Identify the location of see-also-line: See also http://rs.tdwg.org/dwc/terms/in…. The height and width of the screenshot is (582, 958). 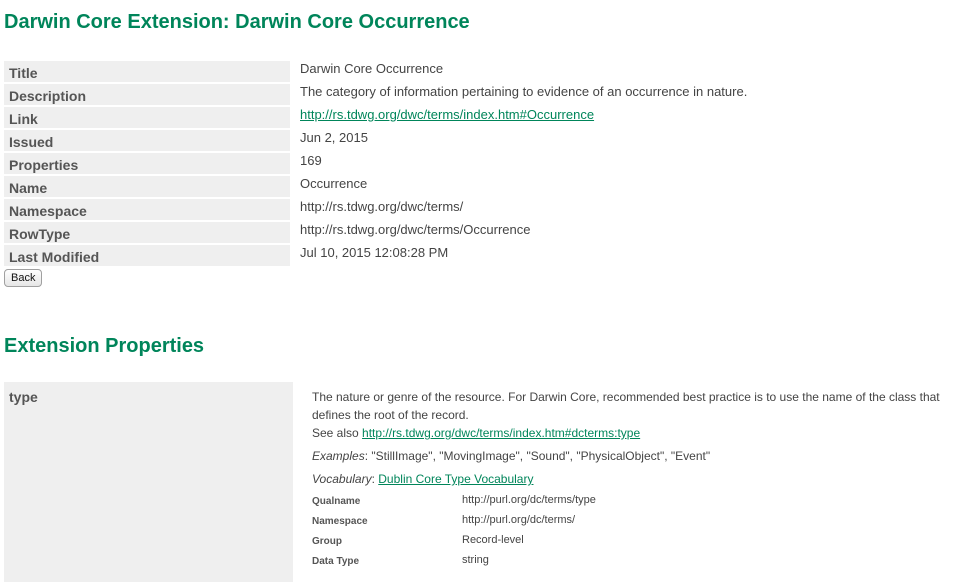
(627, 433).